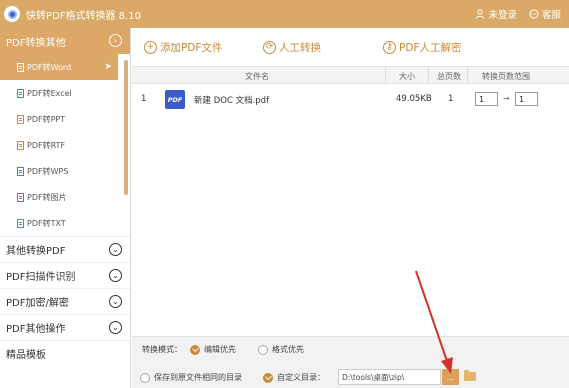 The height and width of the screenshot is (388, 569). What do you see at coordinates (269, 47) in the screenshot?
I see `refresh-icon: ⟳` at bounding box center [269, 47].